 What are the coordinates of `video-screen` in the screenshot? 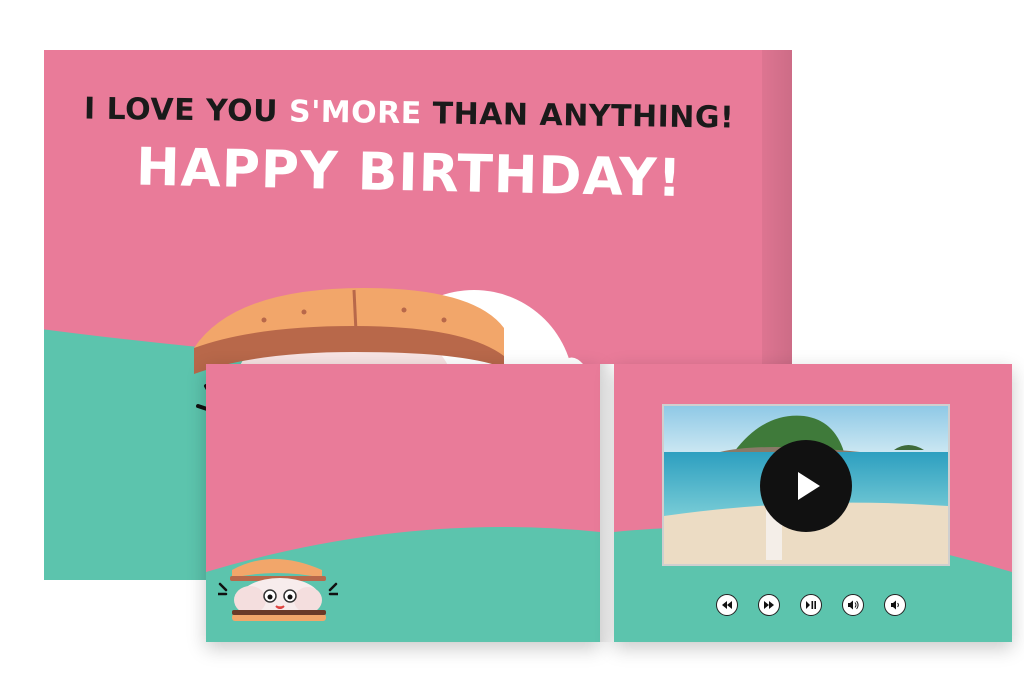 It's located at (806, 485).